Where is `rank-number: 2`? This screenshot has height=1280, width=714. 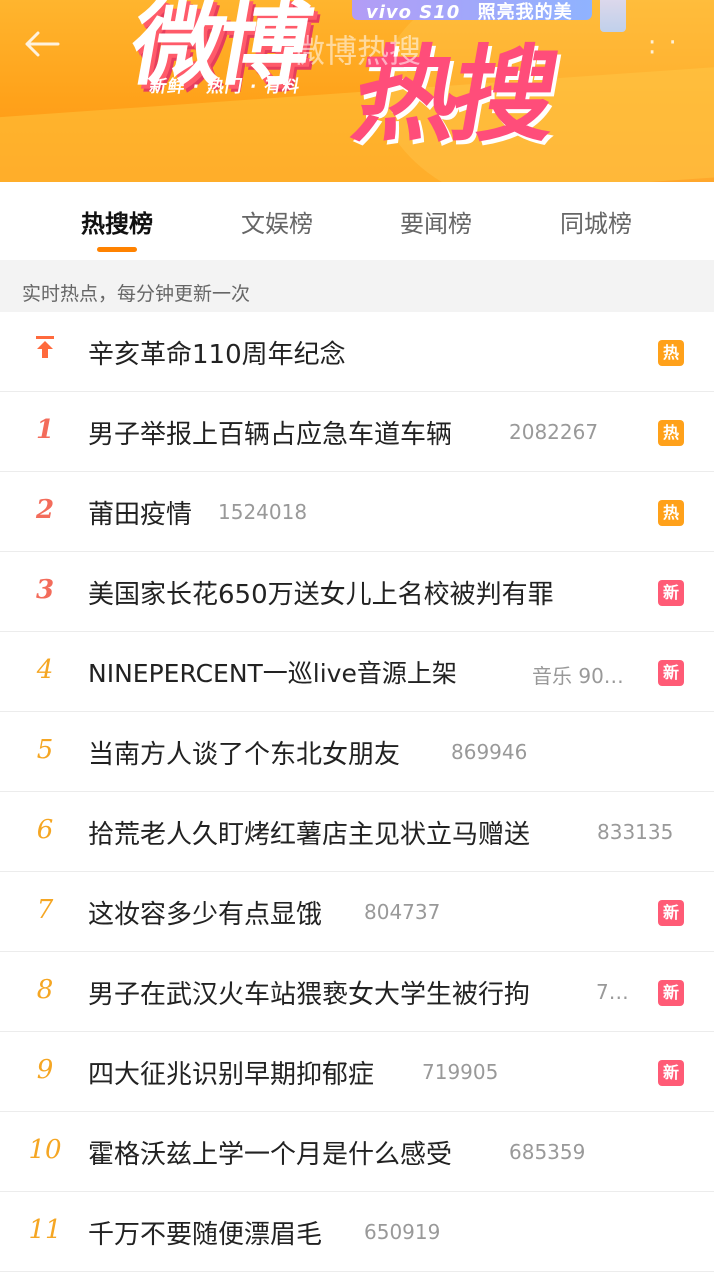
rank-number: 2 is located at coordinates (45, 510).